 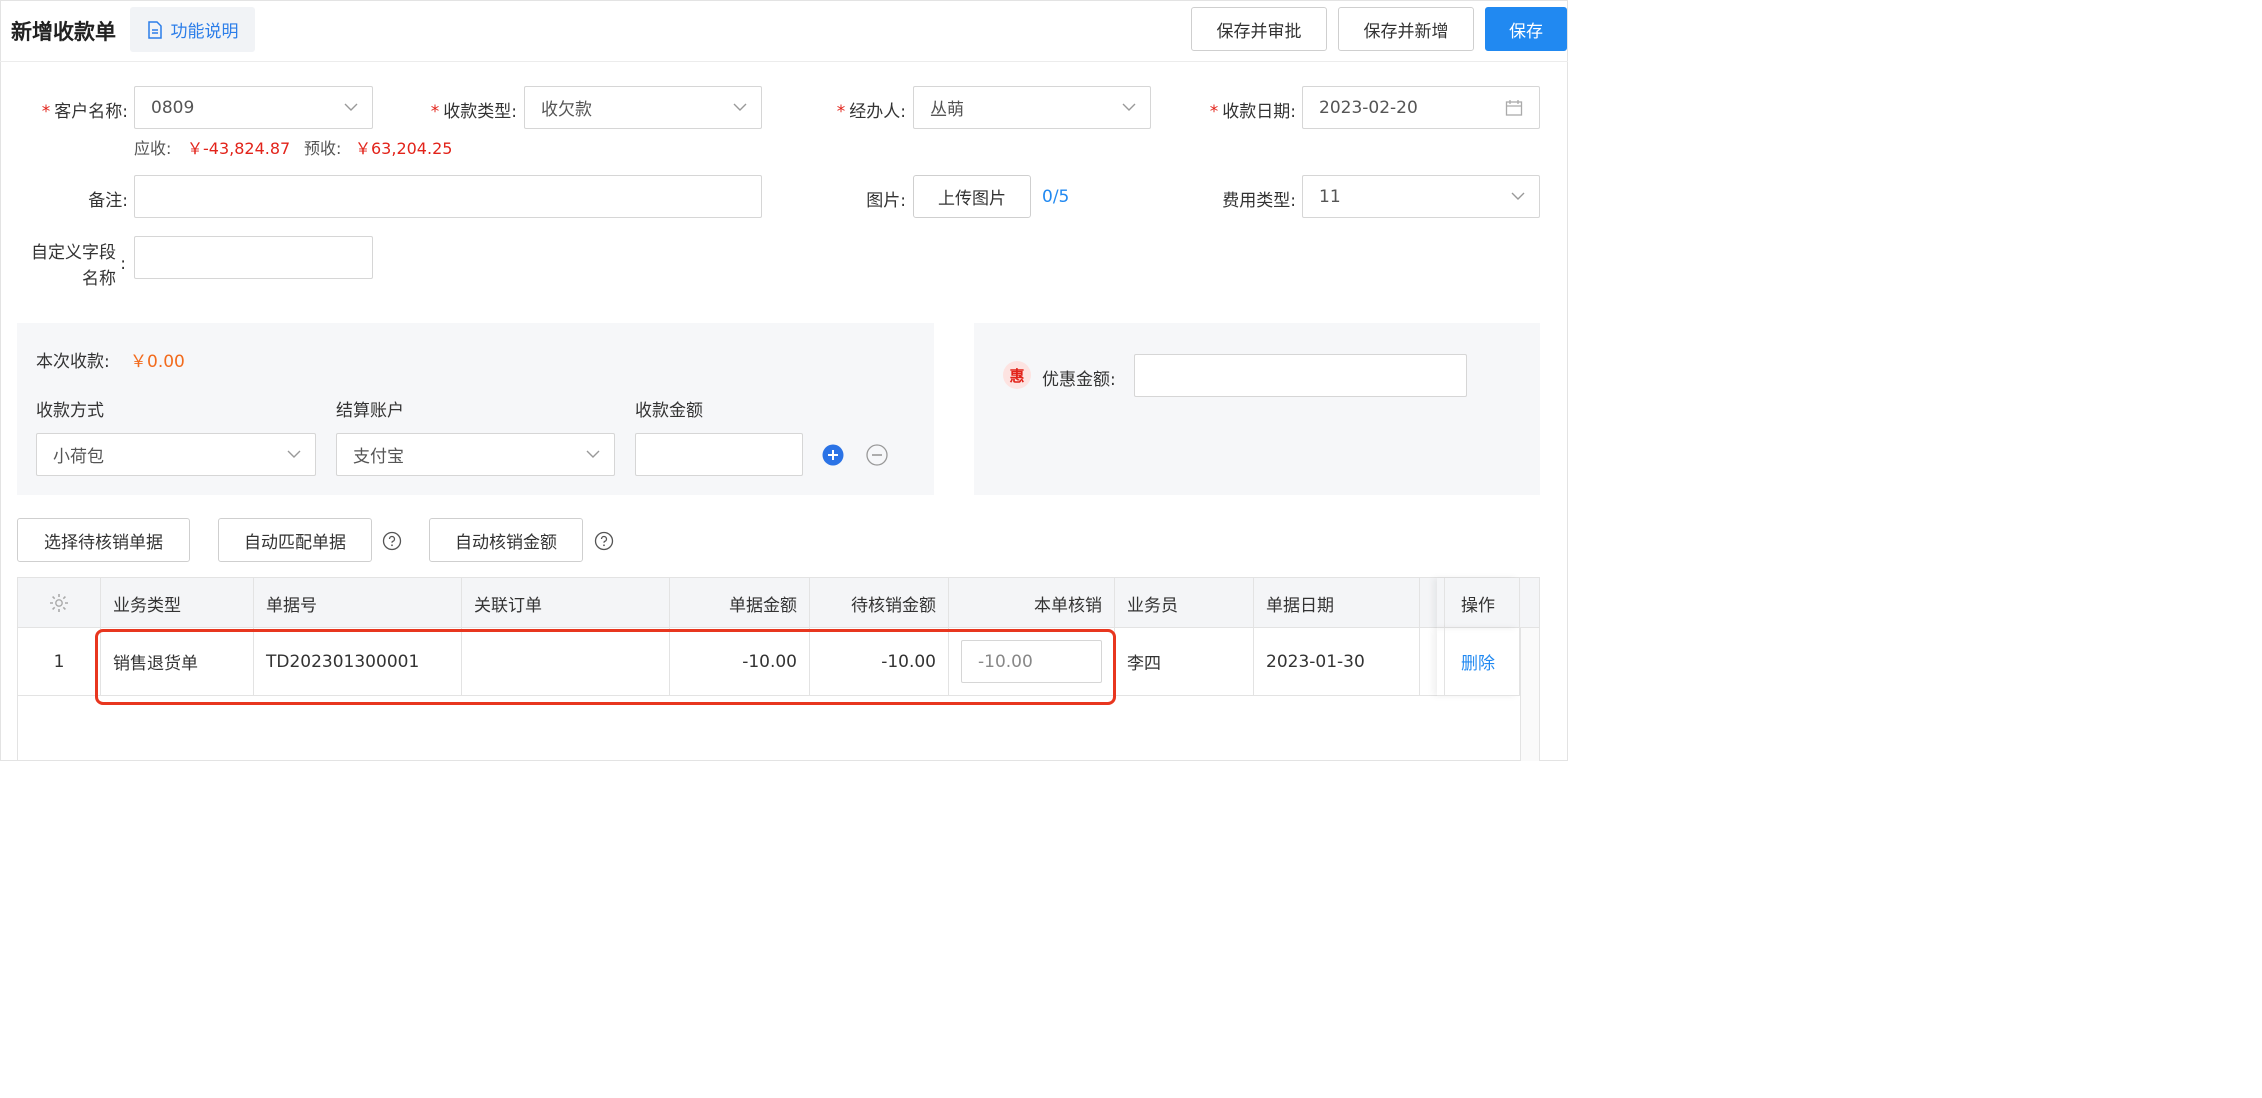 I want to click on gear-icon, so click(x=59, y=603).